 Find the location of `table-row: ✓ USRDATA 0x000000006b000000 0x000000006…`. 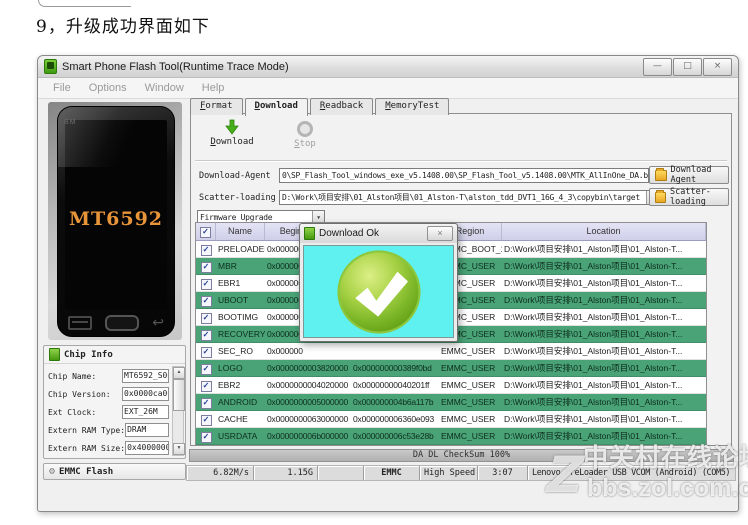

table-row: ✓ USRDATA 0x000000006b000000 0x000000006… is located at coordinates (451, 436).